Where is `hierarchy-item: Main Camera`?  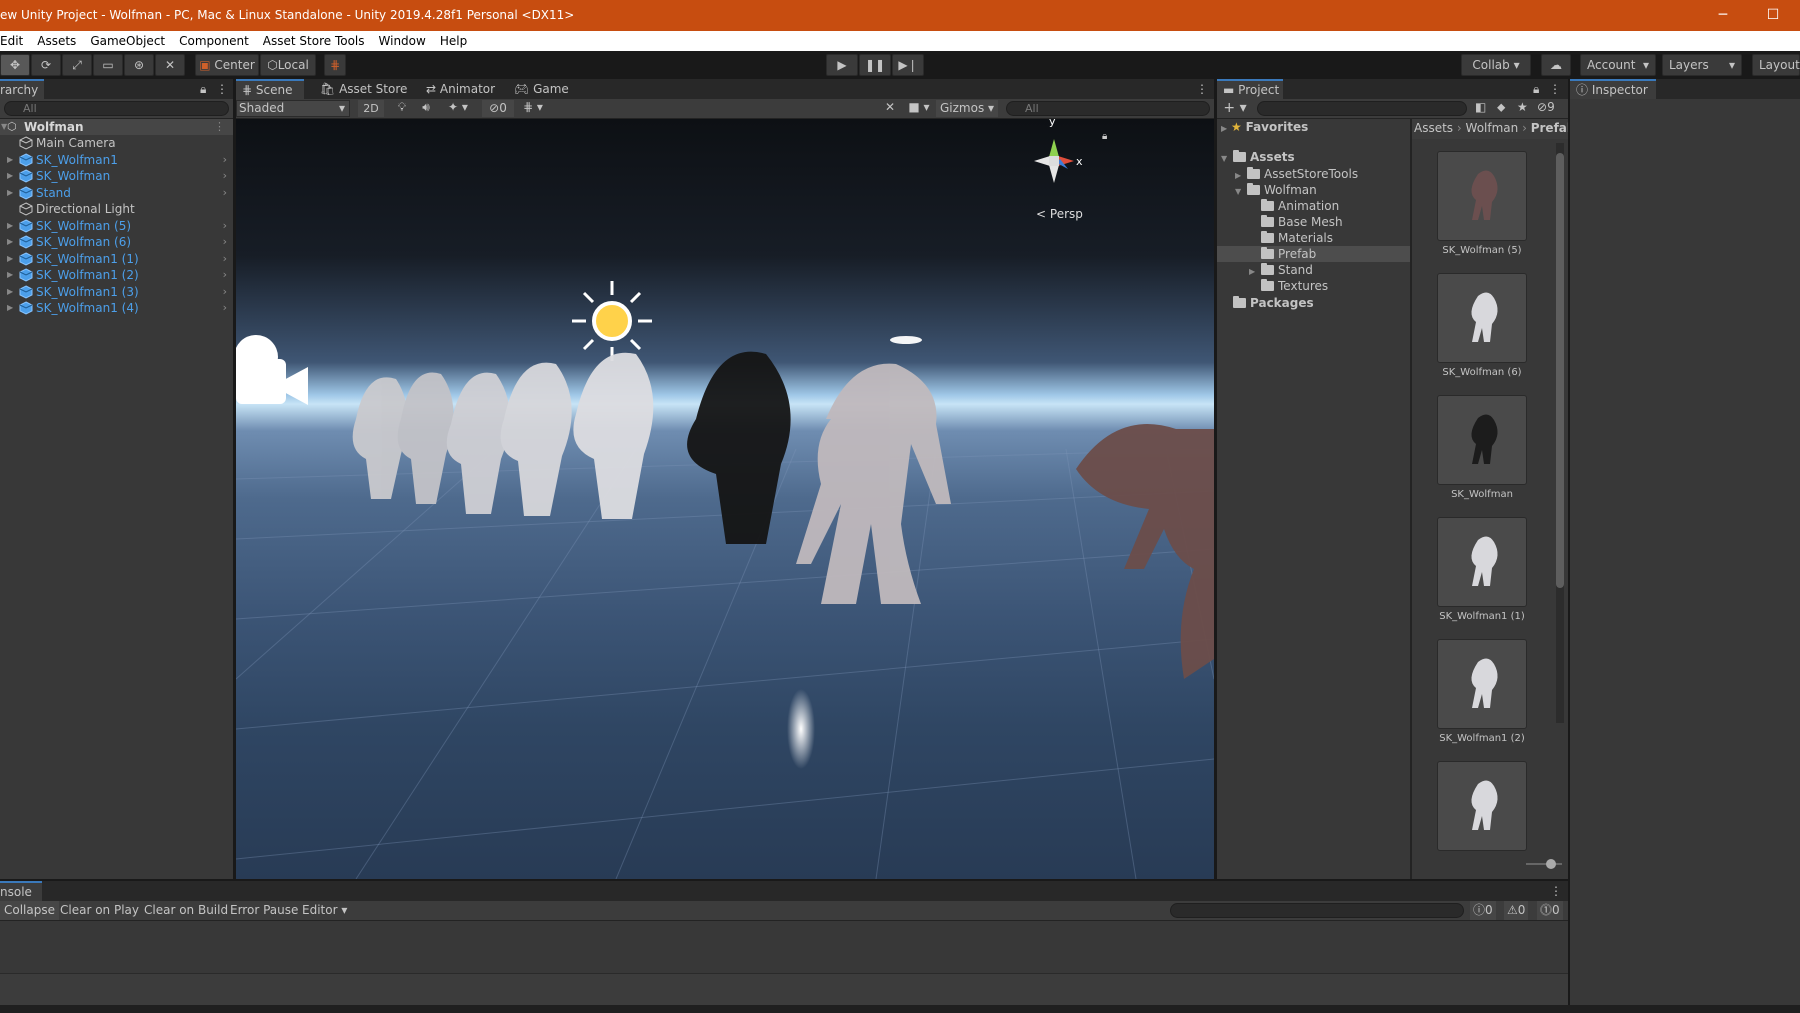 hierarchy-item: Main Camera is located at coordinates (116, 143).